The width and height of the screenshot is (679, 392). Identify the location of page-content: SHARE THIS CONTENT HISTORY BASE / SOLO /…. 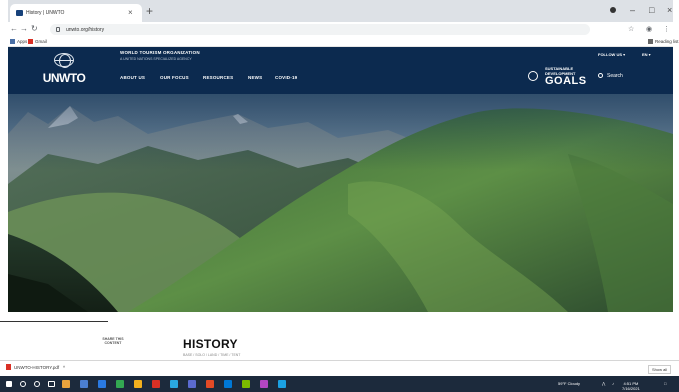
(336, 336).